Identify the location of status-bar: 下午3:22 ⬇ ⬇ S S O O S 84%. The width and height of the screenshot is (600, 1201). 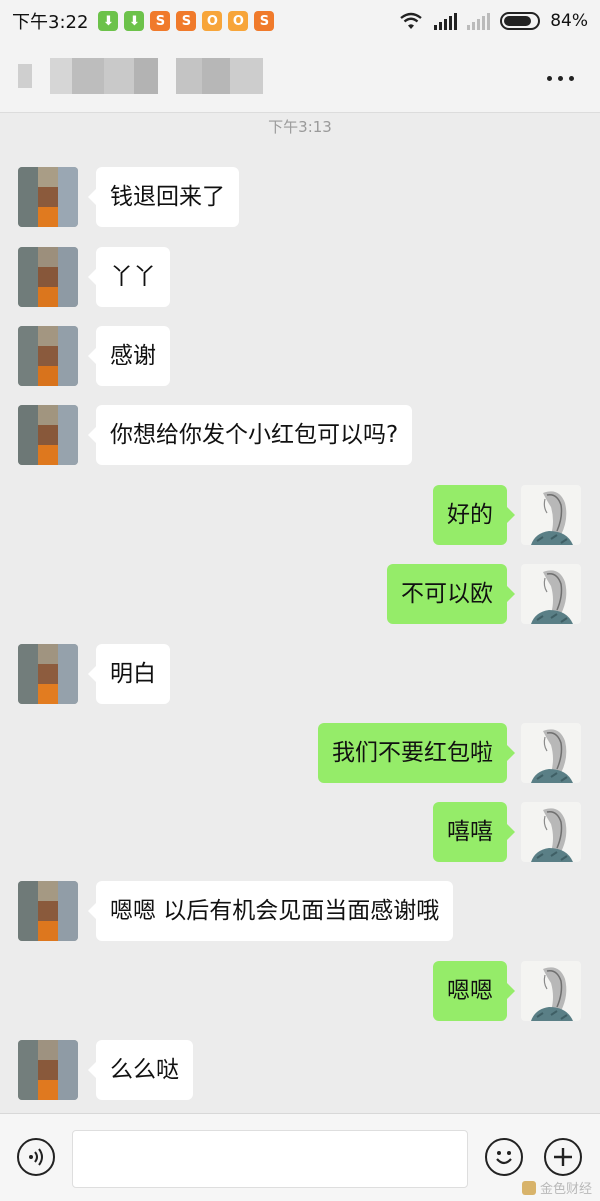
(300, 21).